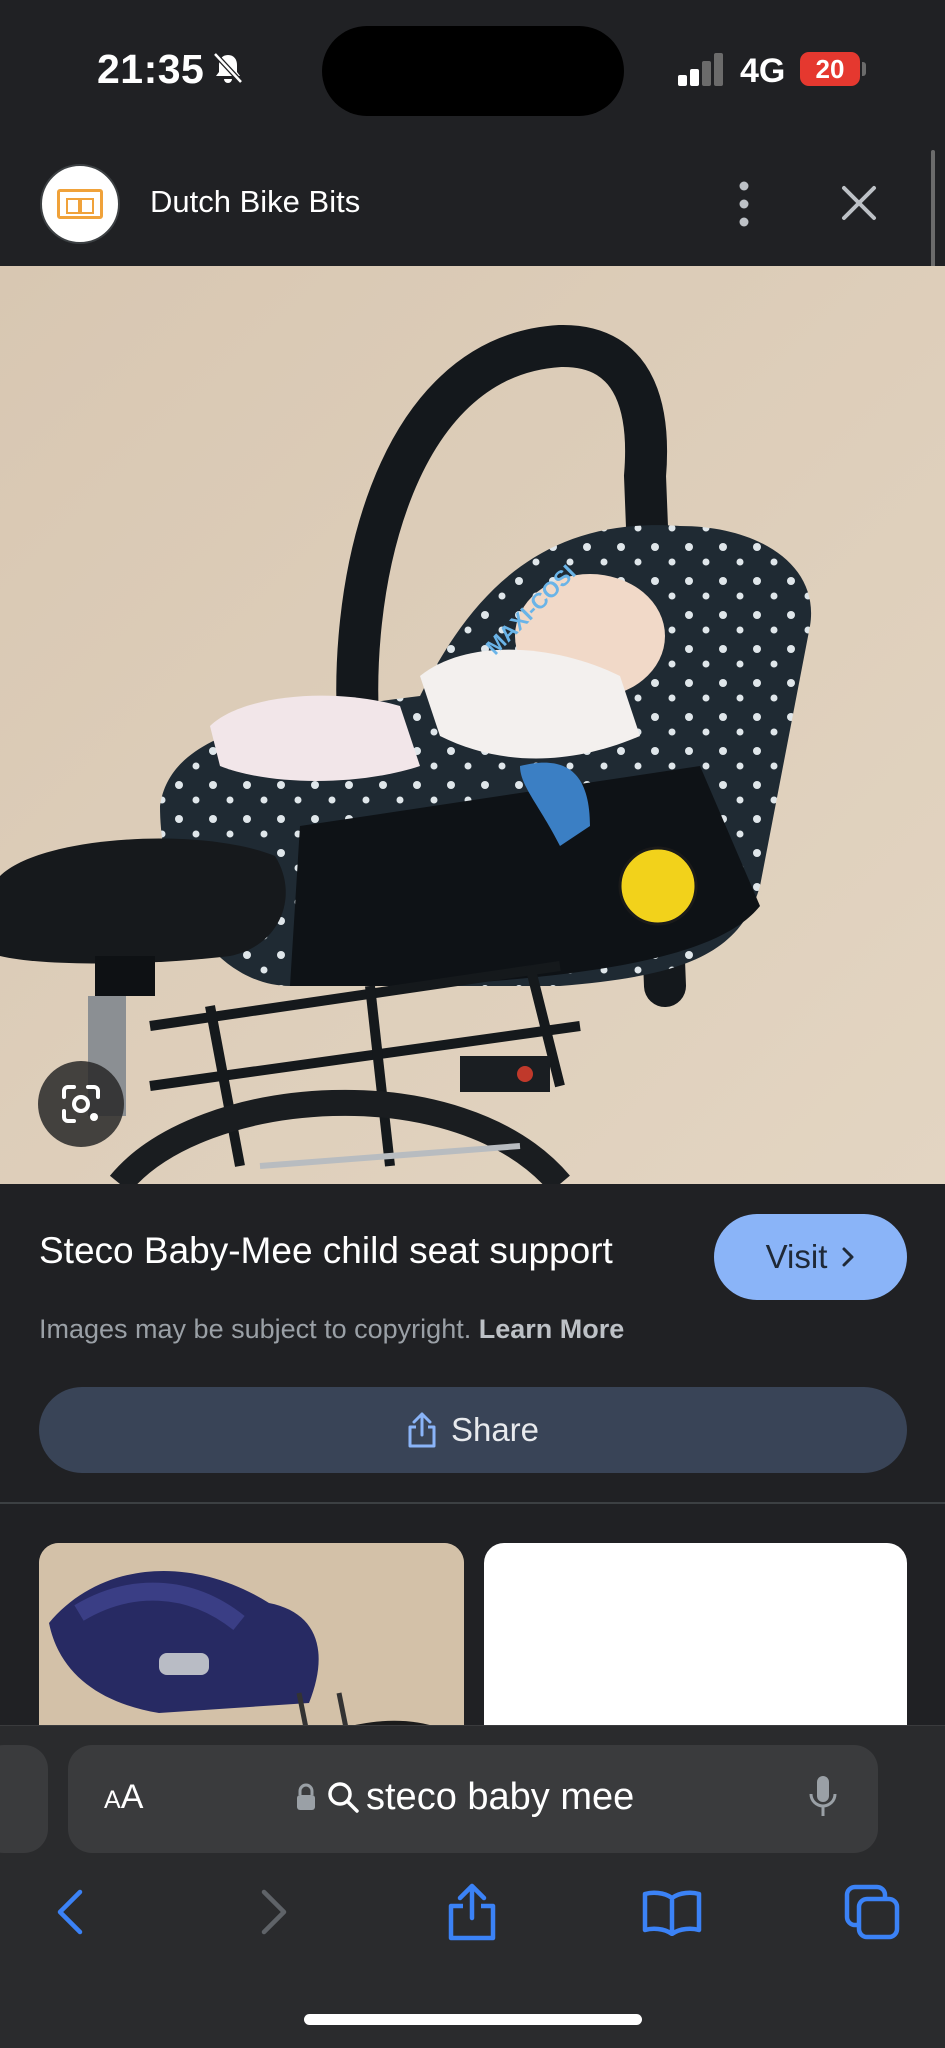 This screenshot has width=945, height=2048. Describe the element at coordinates (500, 1797) in the screenshot. I see `address-query: steco baby mee` at that location.